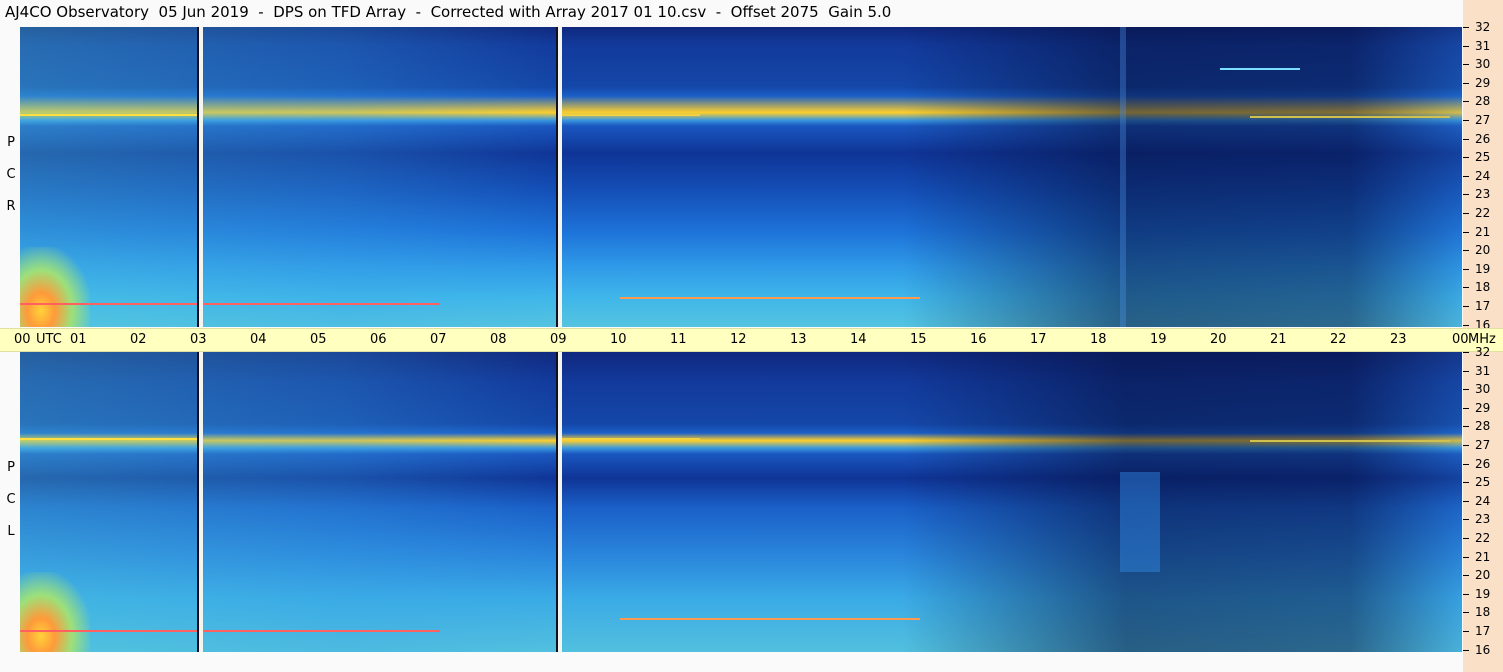 This screenshot has width=1503, height=672. What do you see at coordinates (55, 612) in the screenshot?
I see `lcp-hot-emission` at bounding box center [55, 612].